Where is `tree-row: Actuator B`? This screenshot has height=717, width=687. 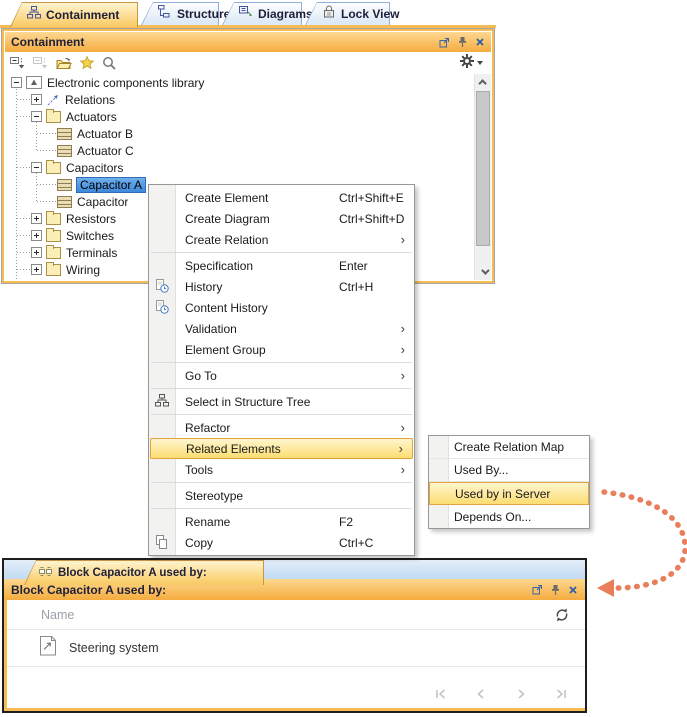 tree-row: Actuator B is located at coordinates (95, 133).